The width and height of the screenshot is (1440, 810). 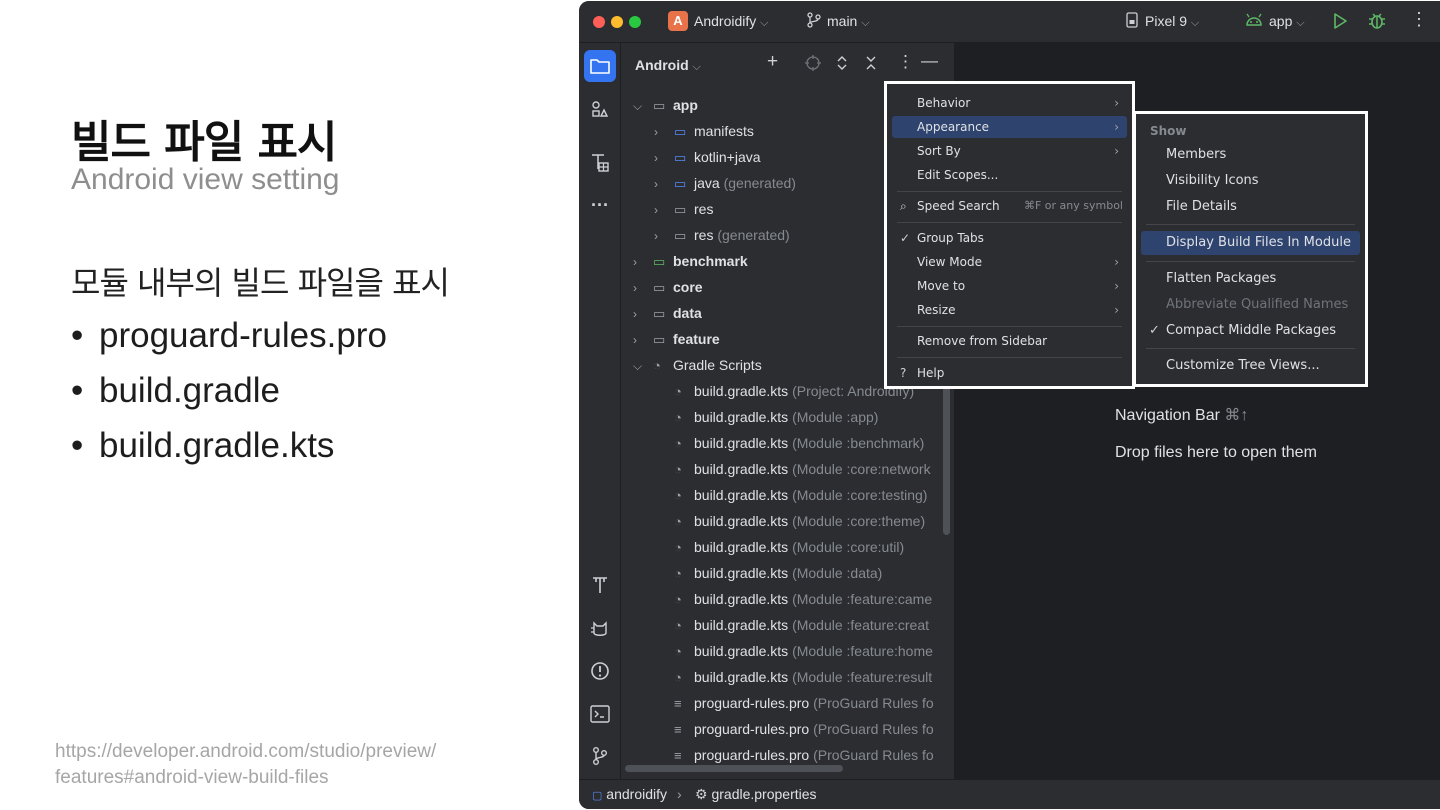 I want to click on tree-node-gradle-file: ◔ build.gradle.kts (Module :feature:came, so click(x=803, y=599).